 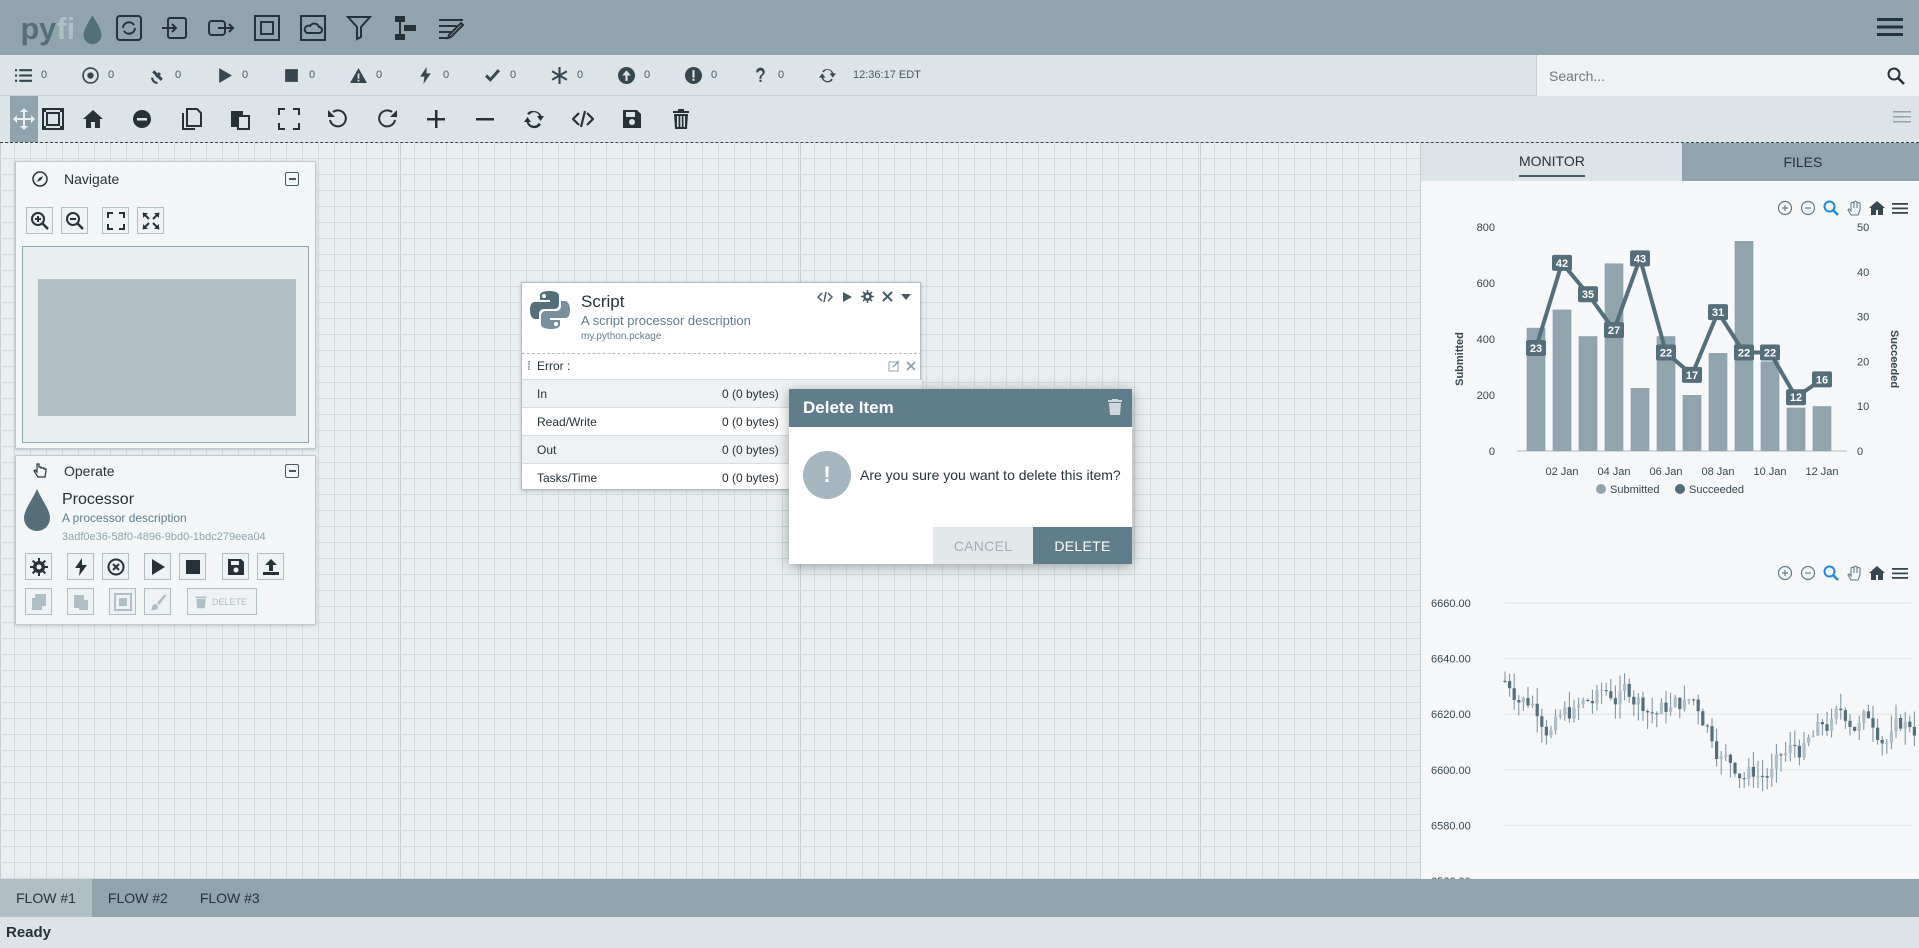 I want to click on stop-button, so click(x=192, y=566).